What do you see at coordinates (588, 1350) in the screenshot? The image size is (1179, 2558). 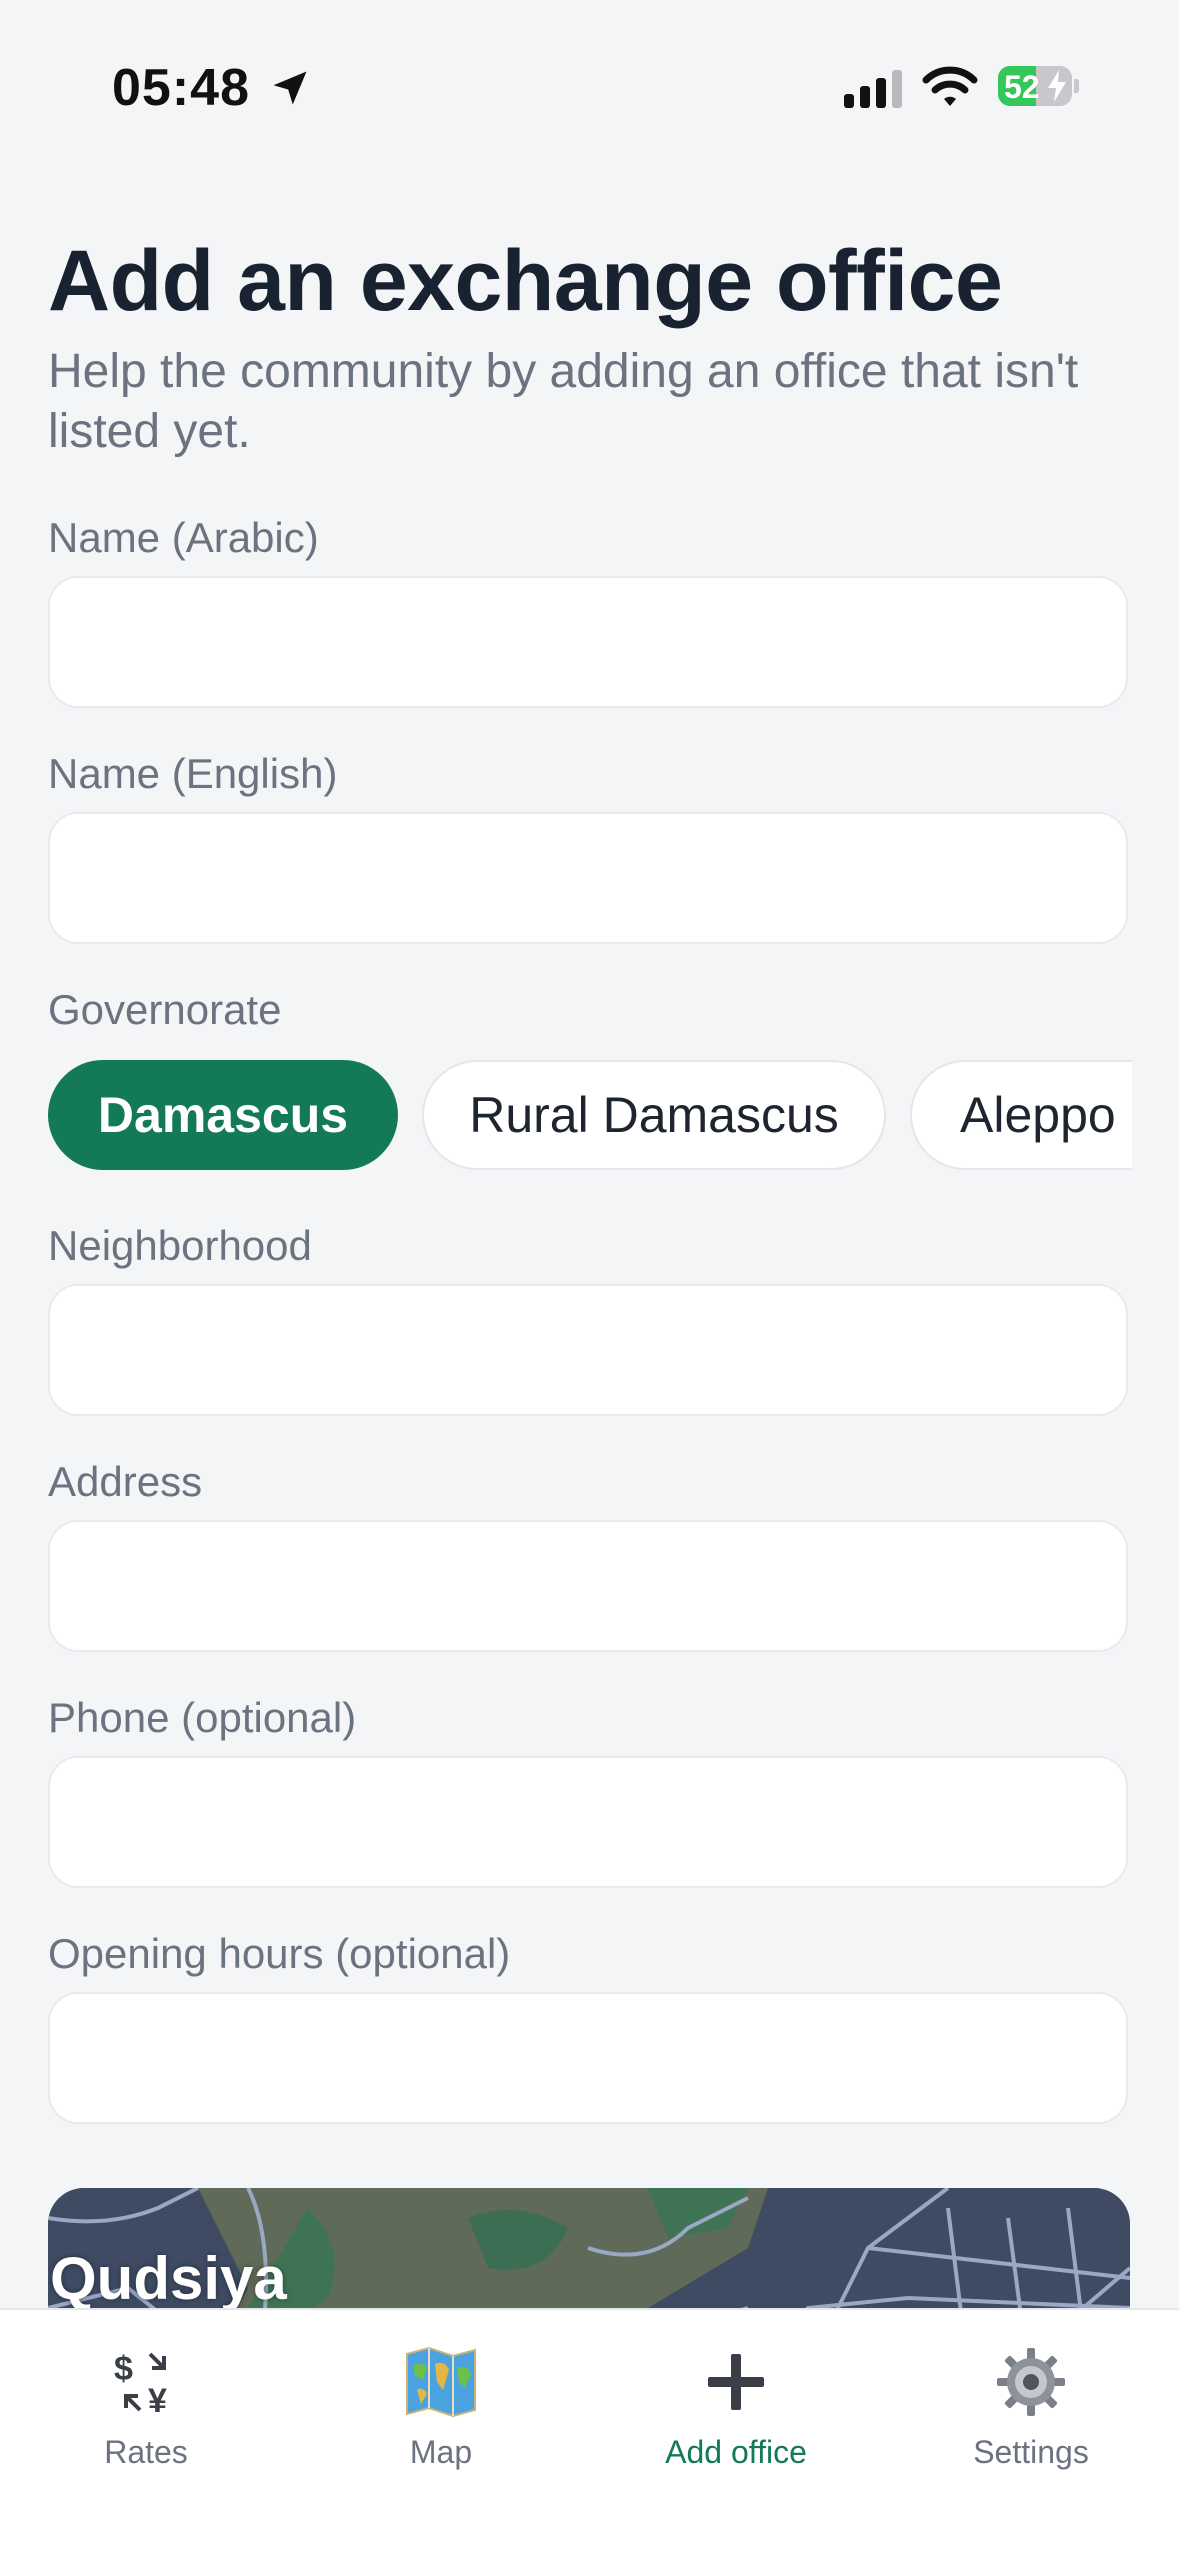 I see `neighborhood-input` at bounding box center [588, 1350].